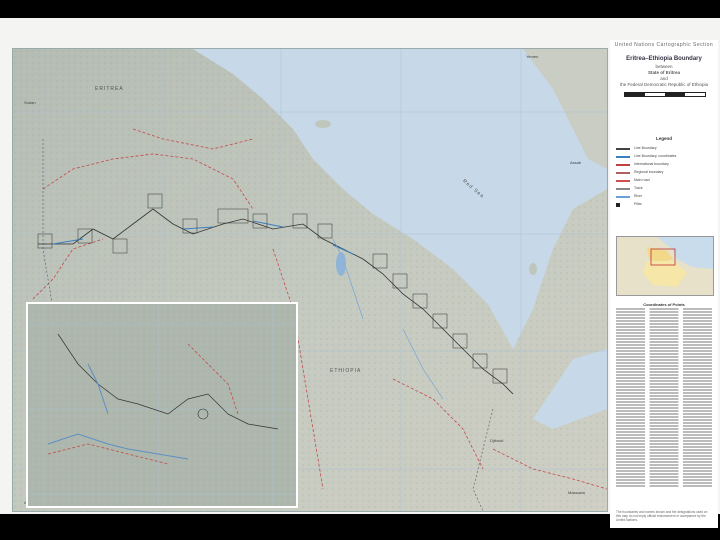  What do you see at coordinates (497, 440) in the screenshot?
I see `city-label: Djibouti` at bounding box center [497, 440].